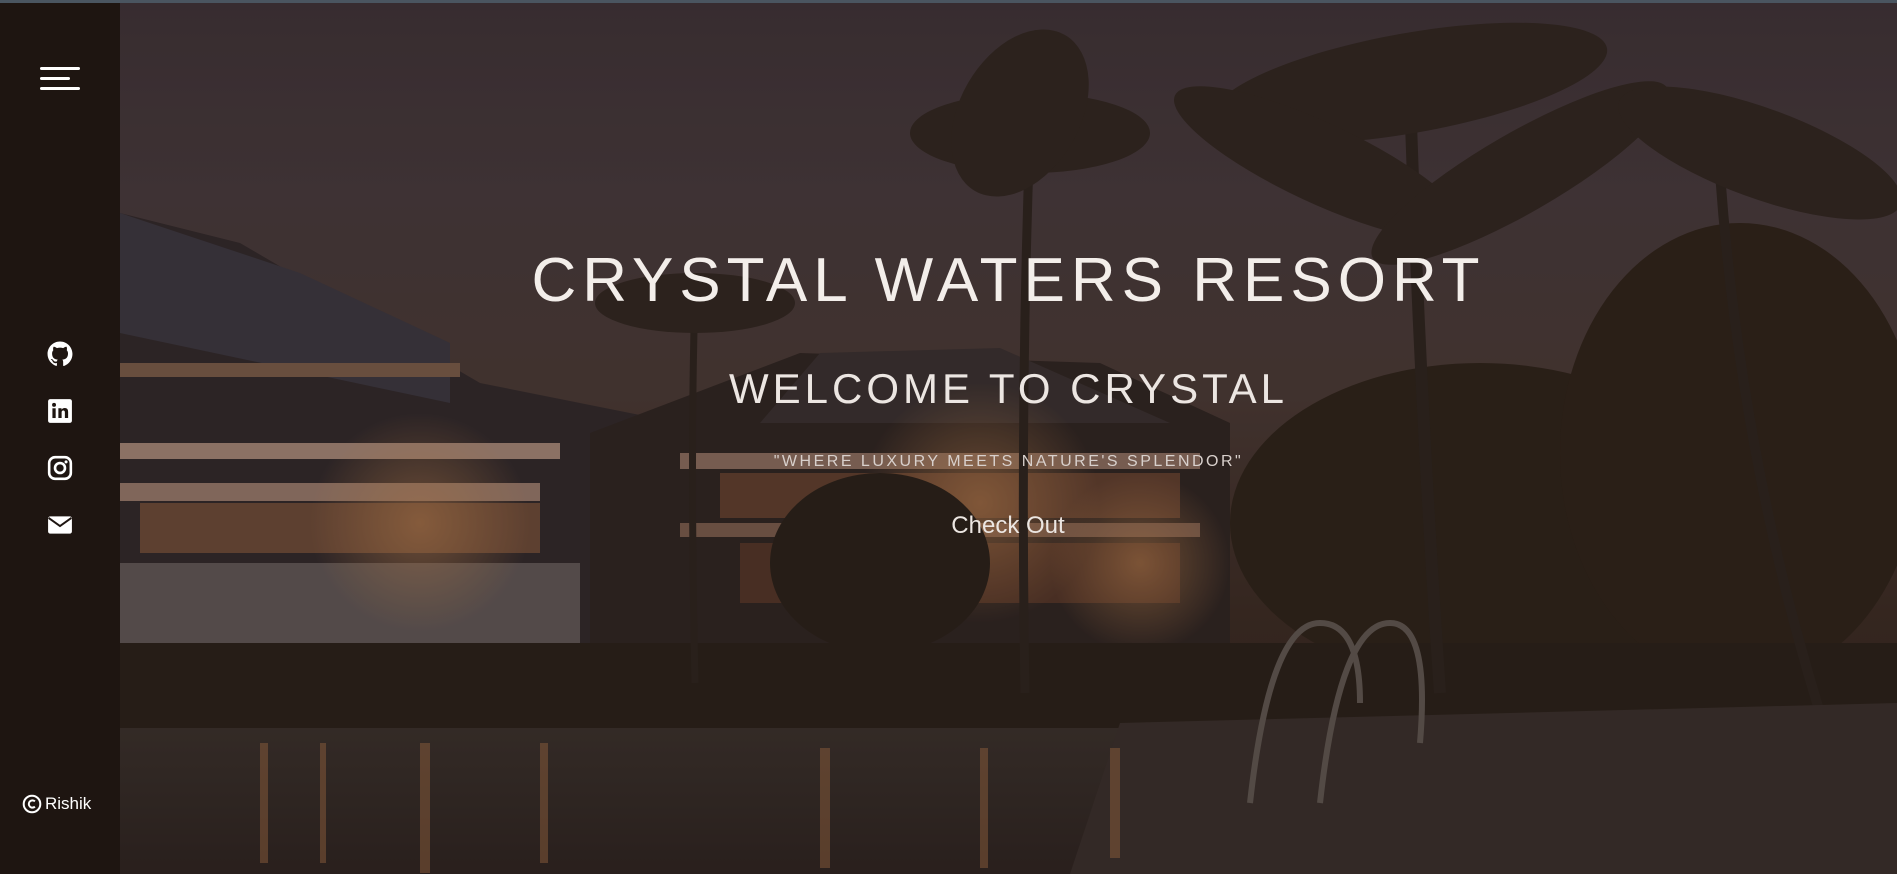 This screenshot has height=874, width=1897. Describe the element at coordinates (1008, 461) in the screenshot. I see `tagline: "WHERE LUXURY MEETS NATURE'S SPLENDOR"` at that location.